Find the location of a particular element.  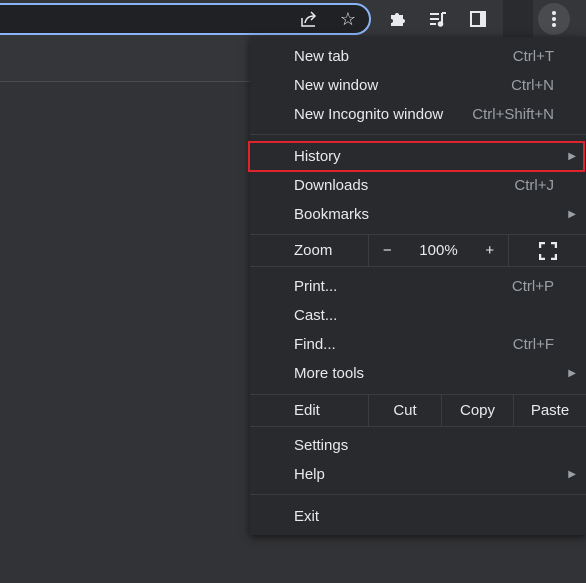

menu-item-more-tools: More tools ▶ is located at coordinates (418, 373).